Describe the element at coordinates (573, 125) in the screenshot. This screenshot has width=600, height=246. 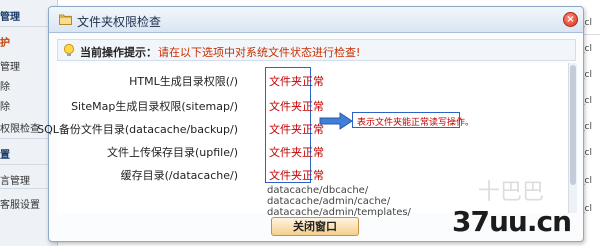
I see `scrollbar-thumb` at that location.